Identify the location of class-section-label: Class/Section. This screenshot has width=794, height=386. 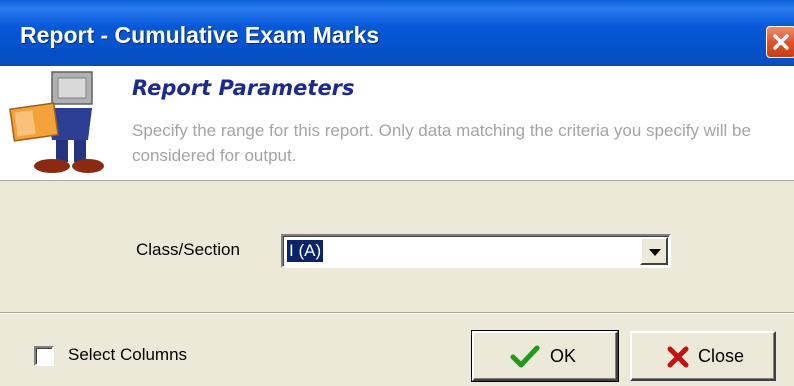
(188, 249).